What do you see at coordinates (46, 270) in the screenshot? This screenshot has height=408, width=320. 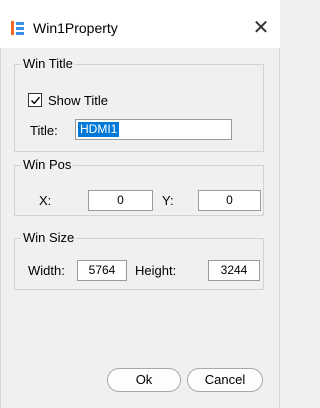 I see `width-label: Width:` at bounding box center [46, 270].